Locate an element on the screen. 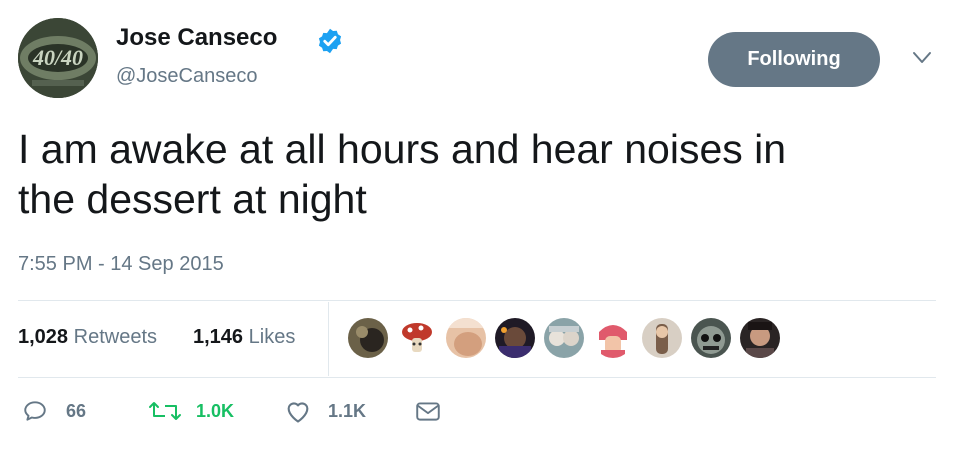  author-handle: @JoseCanseco is located at coordinates (186, 76).